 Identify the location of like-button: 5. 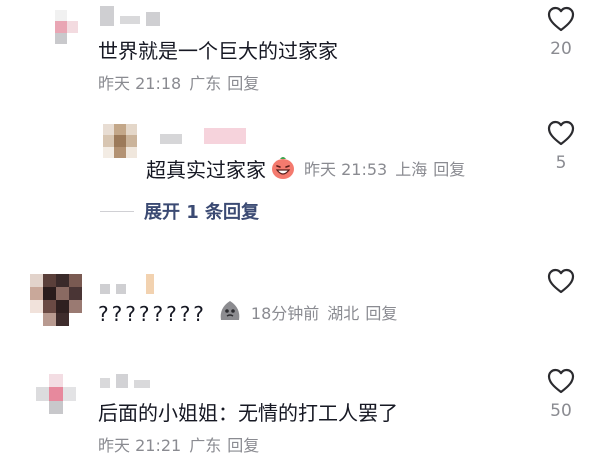
(561, 147).